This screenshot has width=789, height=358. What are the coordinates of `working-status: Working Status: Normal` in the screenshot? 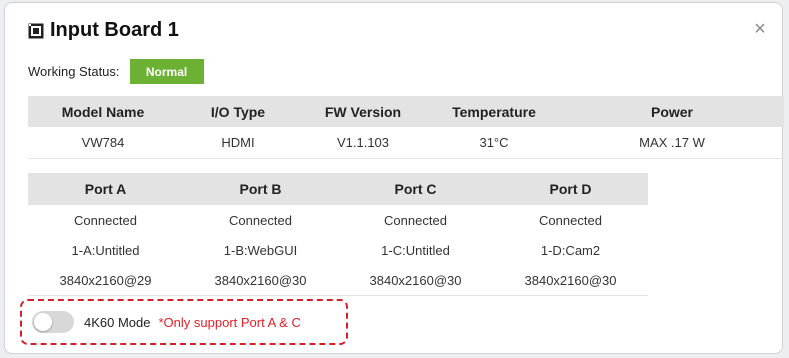 It's located at (116, 71).